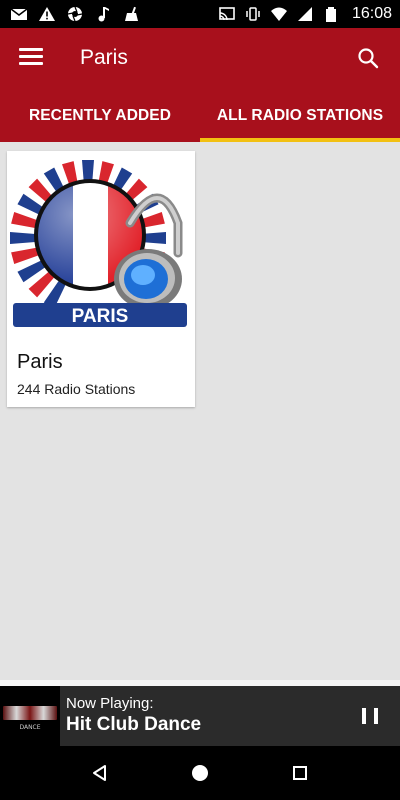 This screenshot has height=800, width=400. I want to click on now-playing-bar: DANCE Now Playing: Hit Club Dance, so click(200, 716).